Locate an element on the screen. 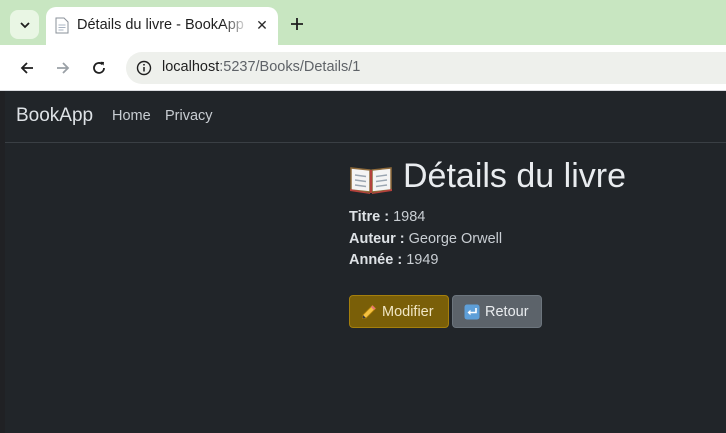  detail-value: George Orwell is located at coordinates (455, 239).